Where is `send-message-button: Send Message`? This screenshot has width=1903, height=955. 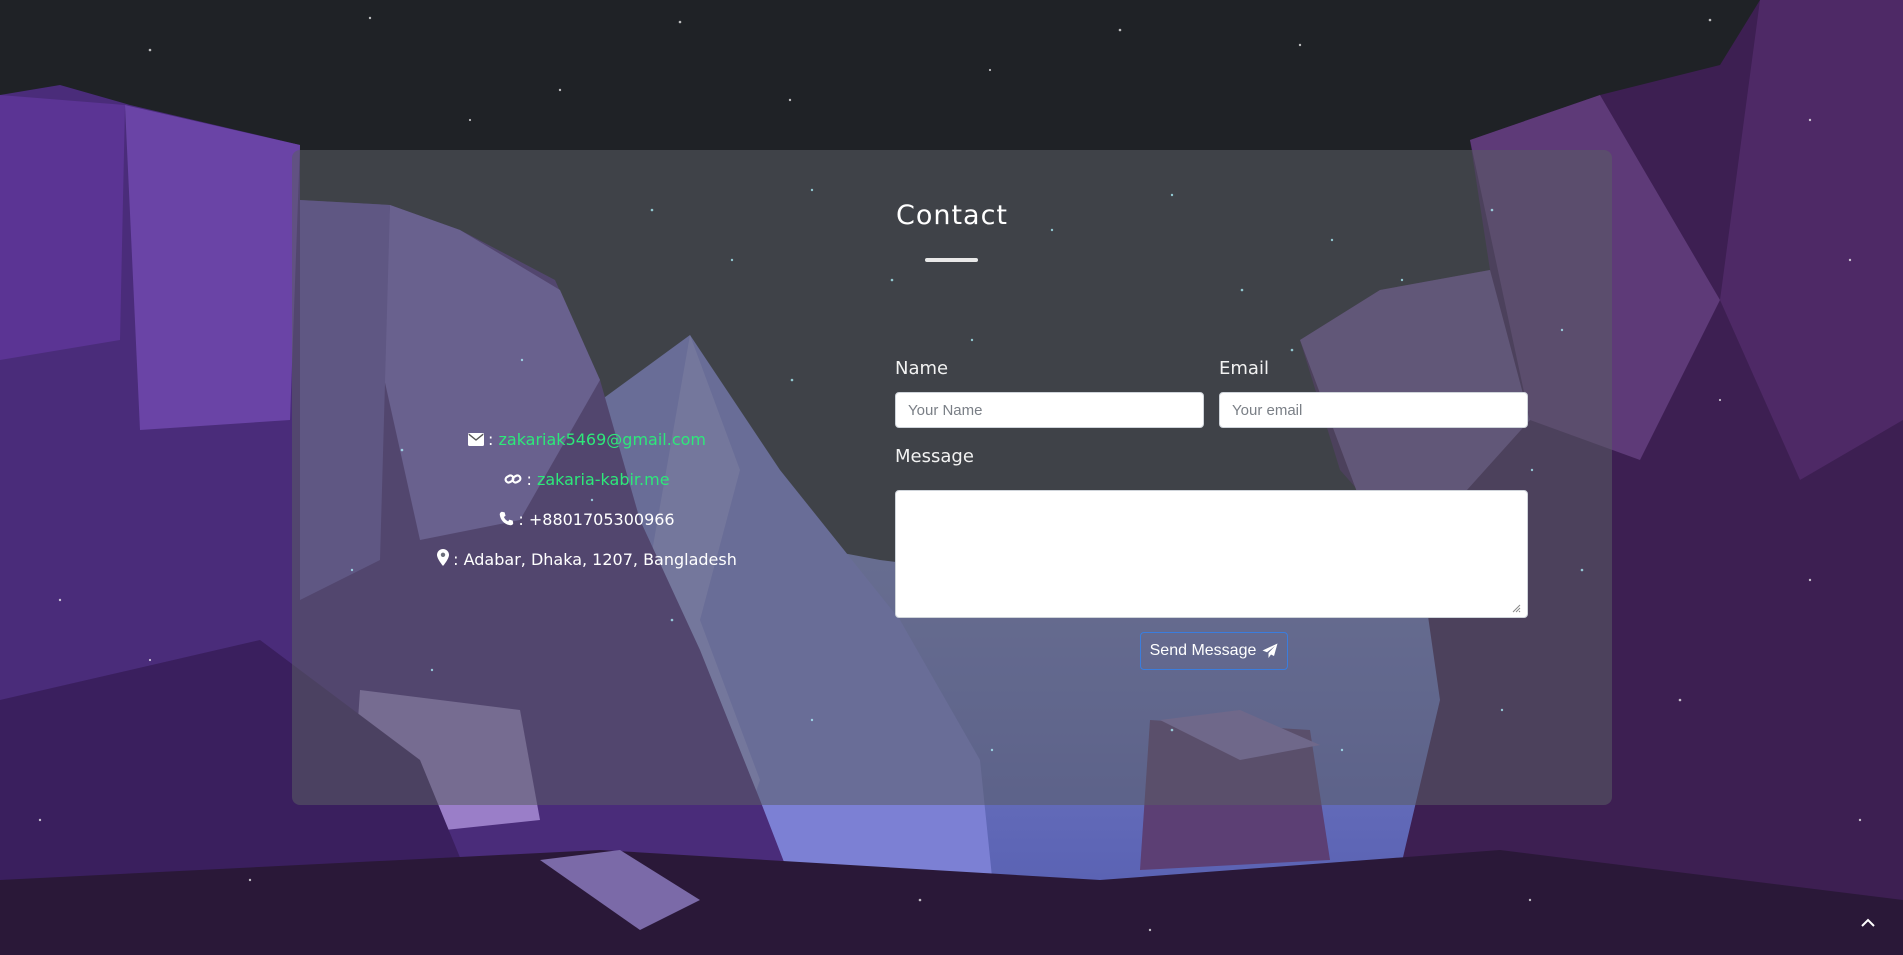
send-message-button: Send Message is located at coordinates (1214, 651).